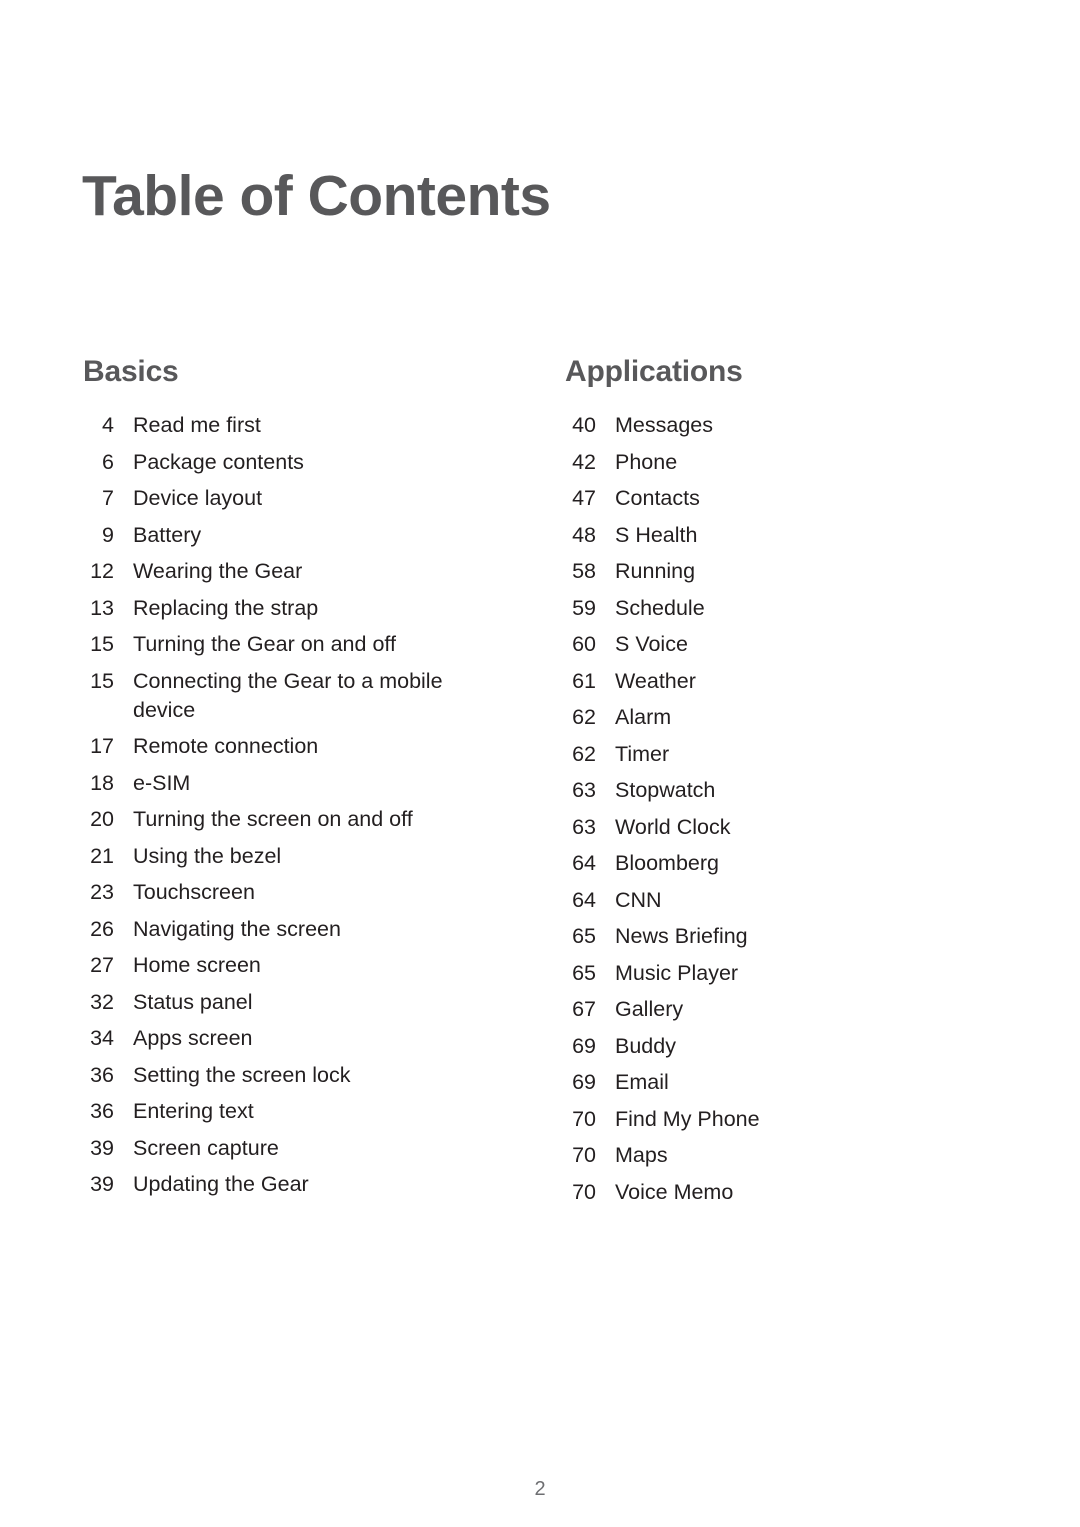  Describe the element at coordinates (302, 644) in the screenshot. I see `toc-entry: 15 Turning the Gear on and off` at that location.